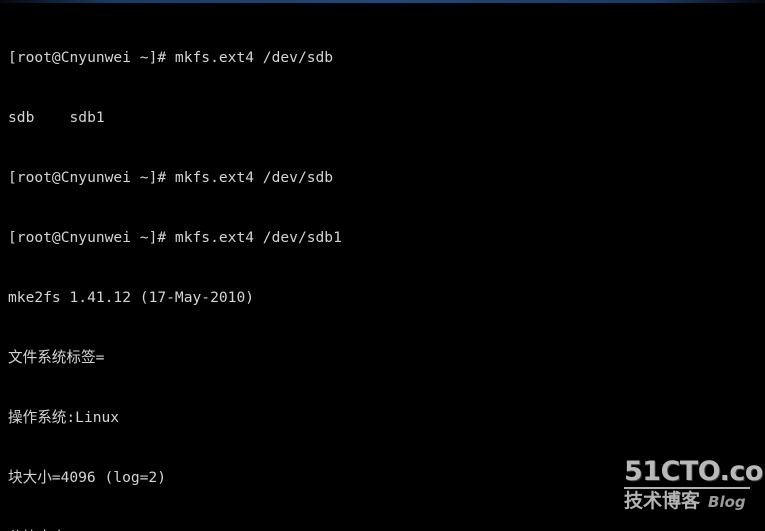 Image resolution: width=765 pixels, height=531 pixels. Describe the element at coordinates (87, 477) in the screenshot. I see `terminal-line: 块大小=4096 (log=2)` at that location.